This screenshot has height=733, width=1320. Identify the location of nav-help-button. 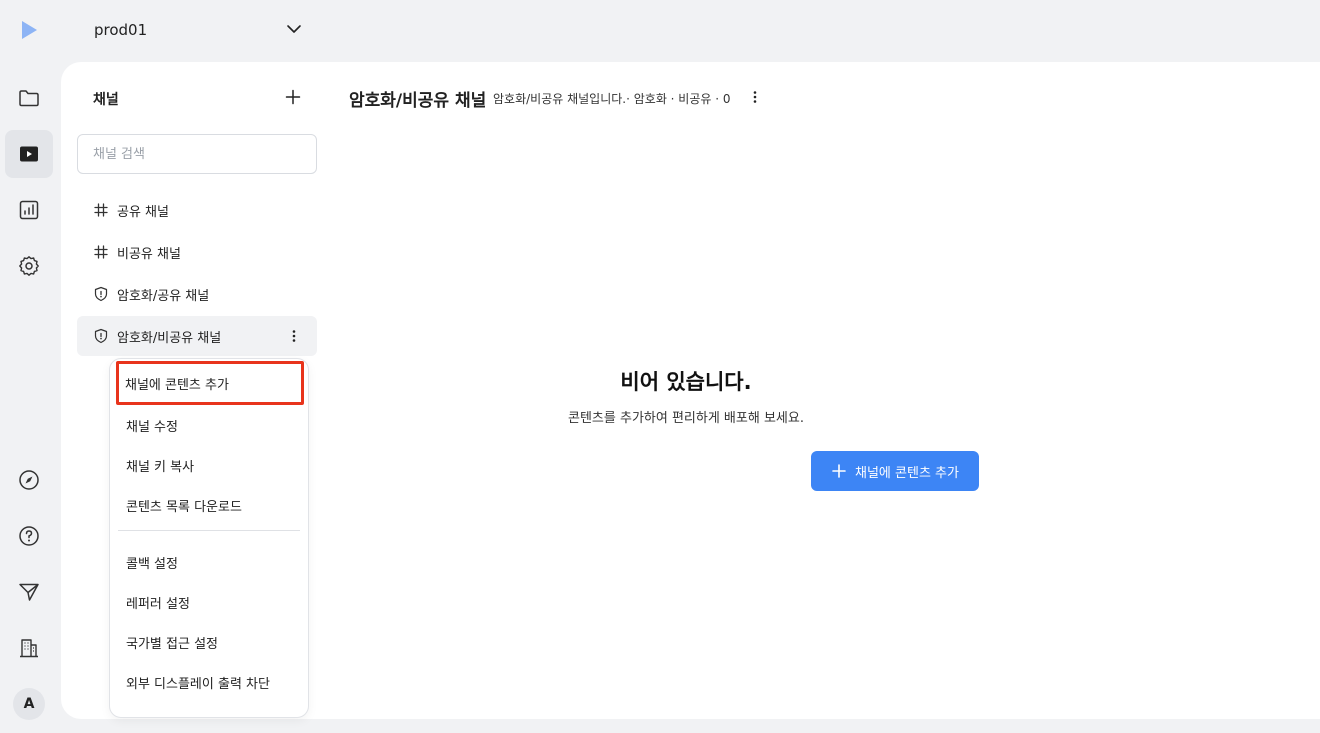
(29, 536).